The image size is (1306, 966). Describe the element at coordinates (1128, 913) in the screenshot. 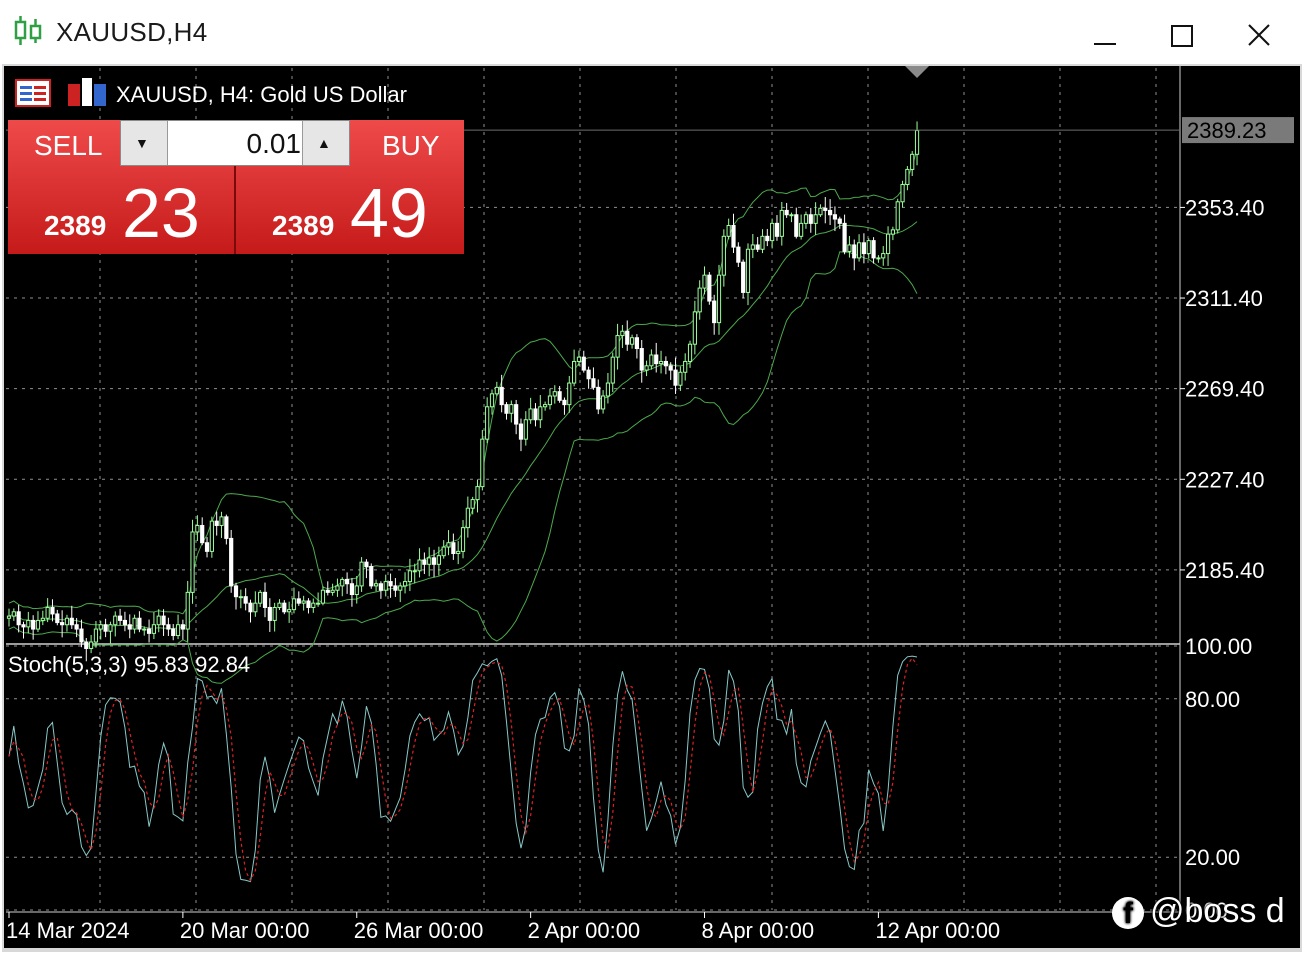

I see `facebook-icon: f` at that location.